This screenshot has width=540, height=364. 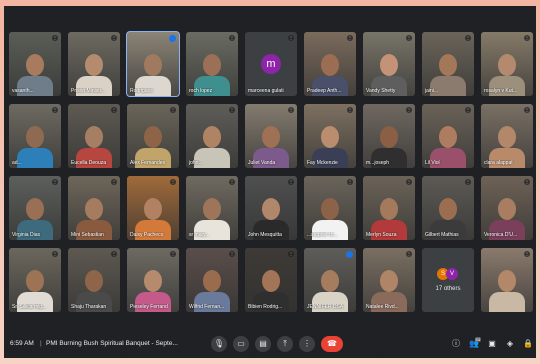 What do you see at coordinates (26, 235) in the screenshot?
I see `participant-name: Virginia Dias` at bounding box center [26, 235].